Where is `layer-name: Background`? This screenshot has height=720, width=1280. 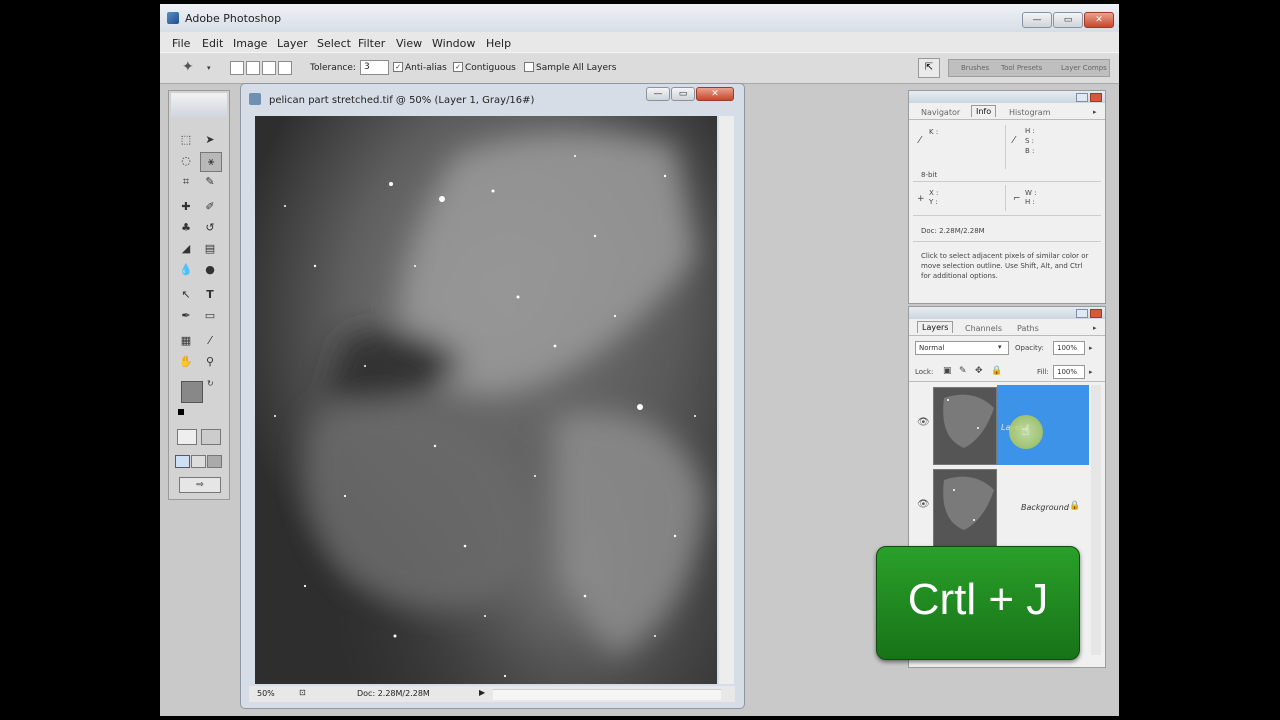
layer-name: Background is located at coordinates (1045, 507).